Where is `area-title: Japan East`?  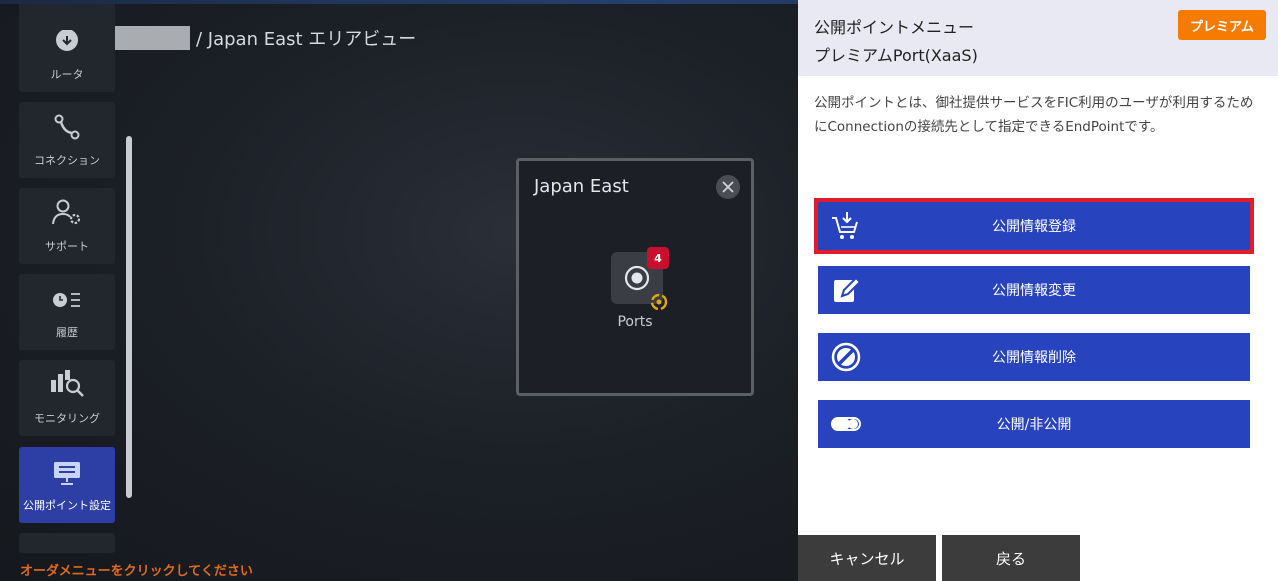 area-title: Japan East is located at coordinates (581, 186).